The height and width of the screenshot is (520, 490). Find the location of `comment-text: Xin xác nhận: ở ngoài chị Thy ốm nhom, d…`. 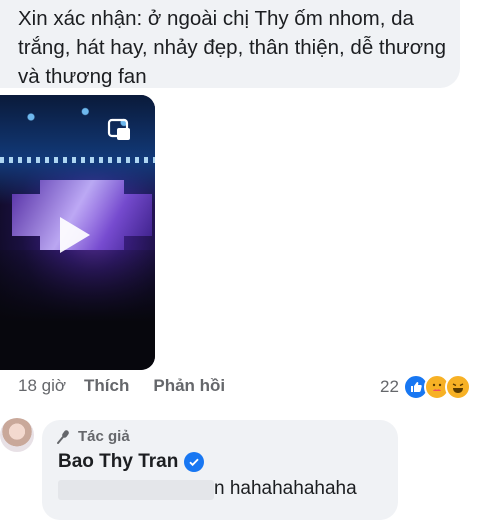

comment-text: Xin xác nhận: ở ngoài chị Thy ốm nhom, d… is located at coordinates (232, 47).